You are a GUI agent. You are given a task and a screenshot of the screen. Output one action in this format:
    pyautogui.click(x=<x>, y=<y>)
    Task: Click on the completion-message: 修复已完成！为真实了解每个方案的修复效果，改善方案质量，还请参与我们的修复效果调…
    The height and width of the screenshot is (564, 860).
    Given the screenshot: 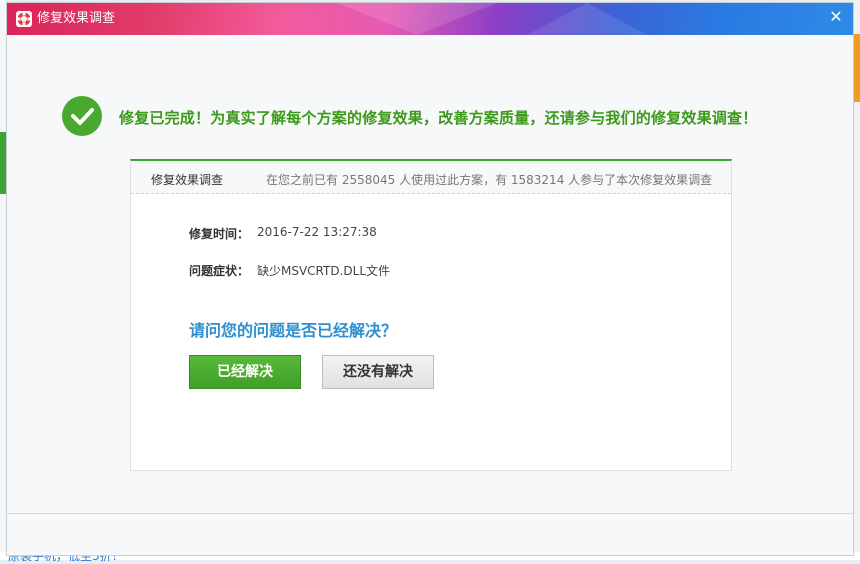 What is the action you would take?
    pyautogui.click(x=438, y=118)
    